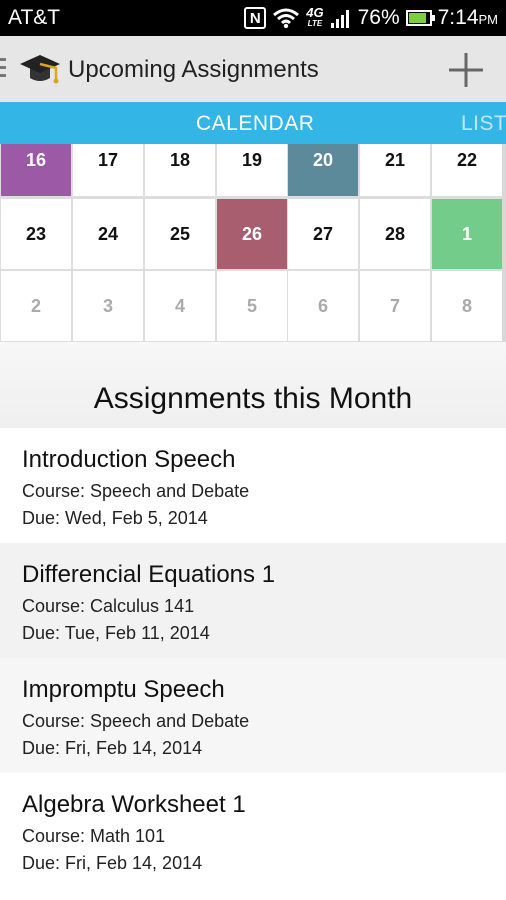 The width and height of the screenshot is (506, 900). I want to click on graduation-cap-icon, so click(40, 69).